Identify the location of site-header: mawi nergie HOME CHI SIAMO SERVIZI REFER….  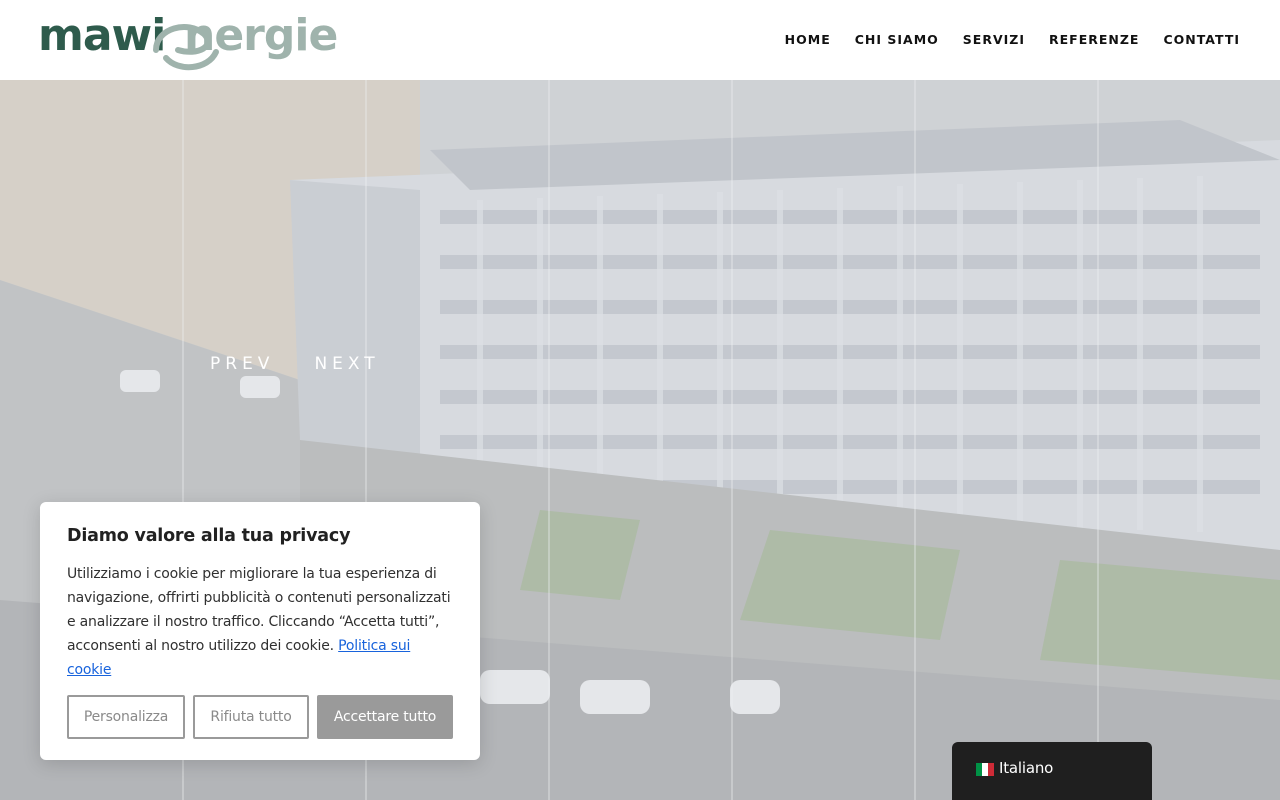
(640, 40).